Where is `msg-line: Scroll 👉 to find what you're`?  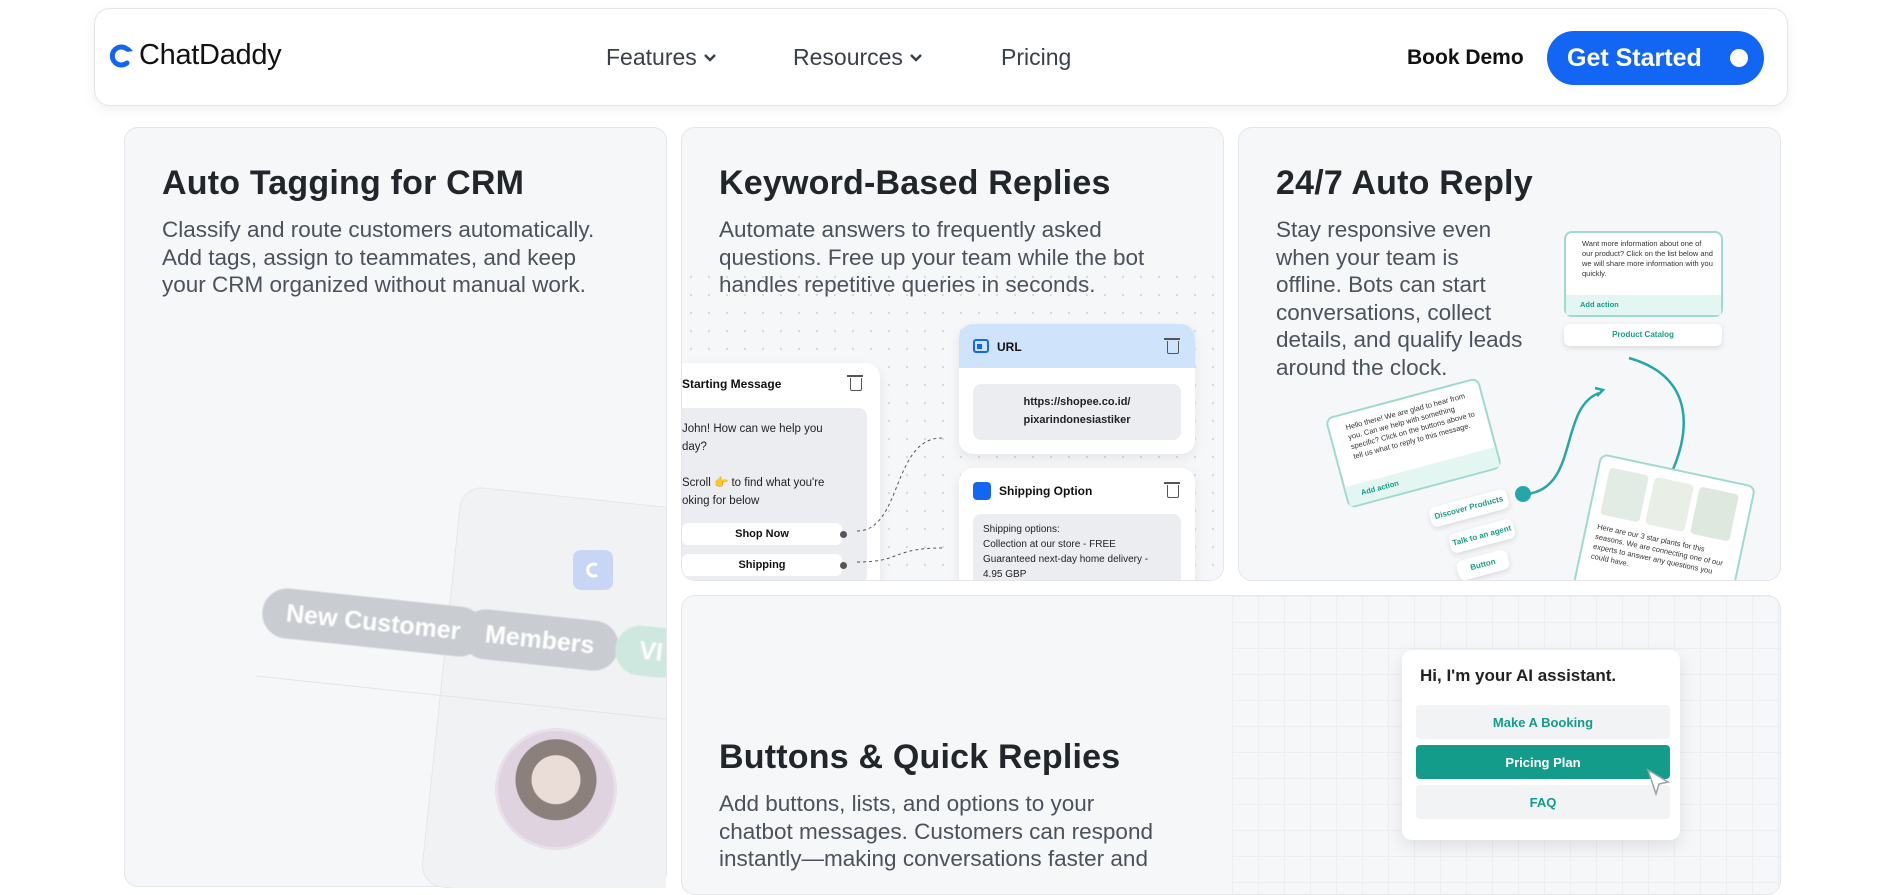
msg-line: Scroll 👉 to find what you're is located at coordinates (753, 483).